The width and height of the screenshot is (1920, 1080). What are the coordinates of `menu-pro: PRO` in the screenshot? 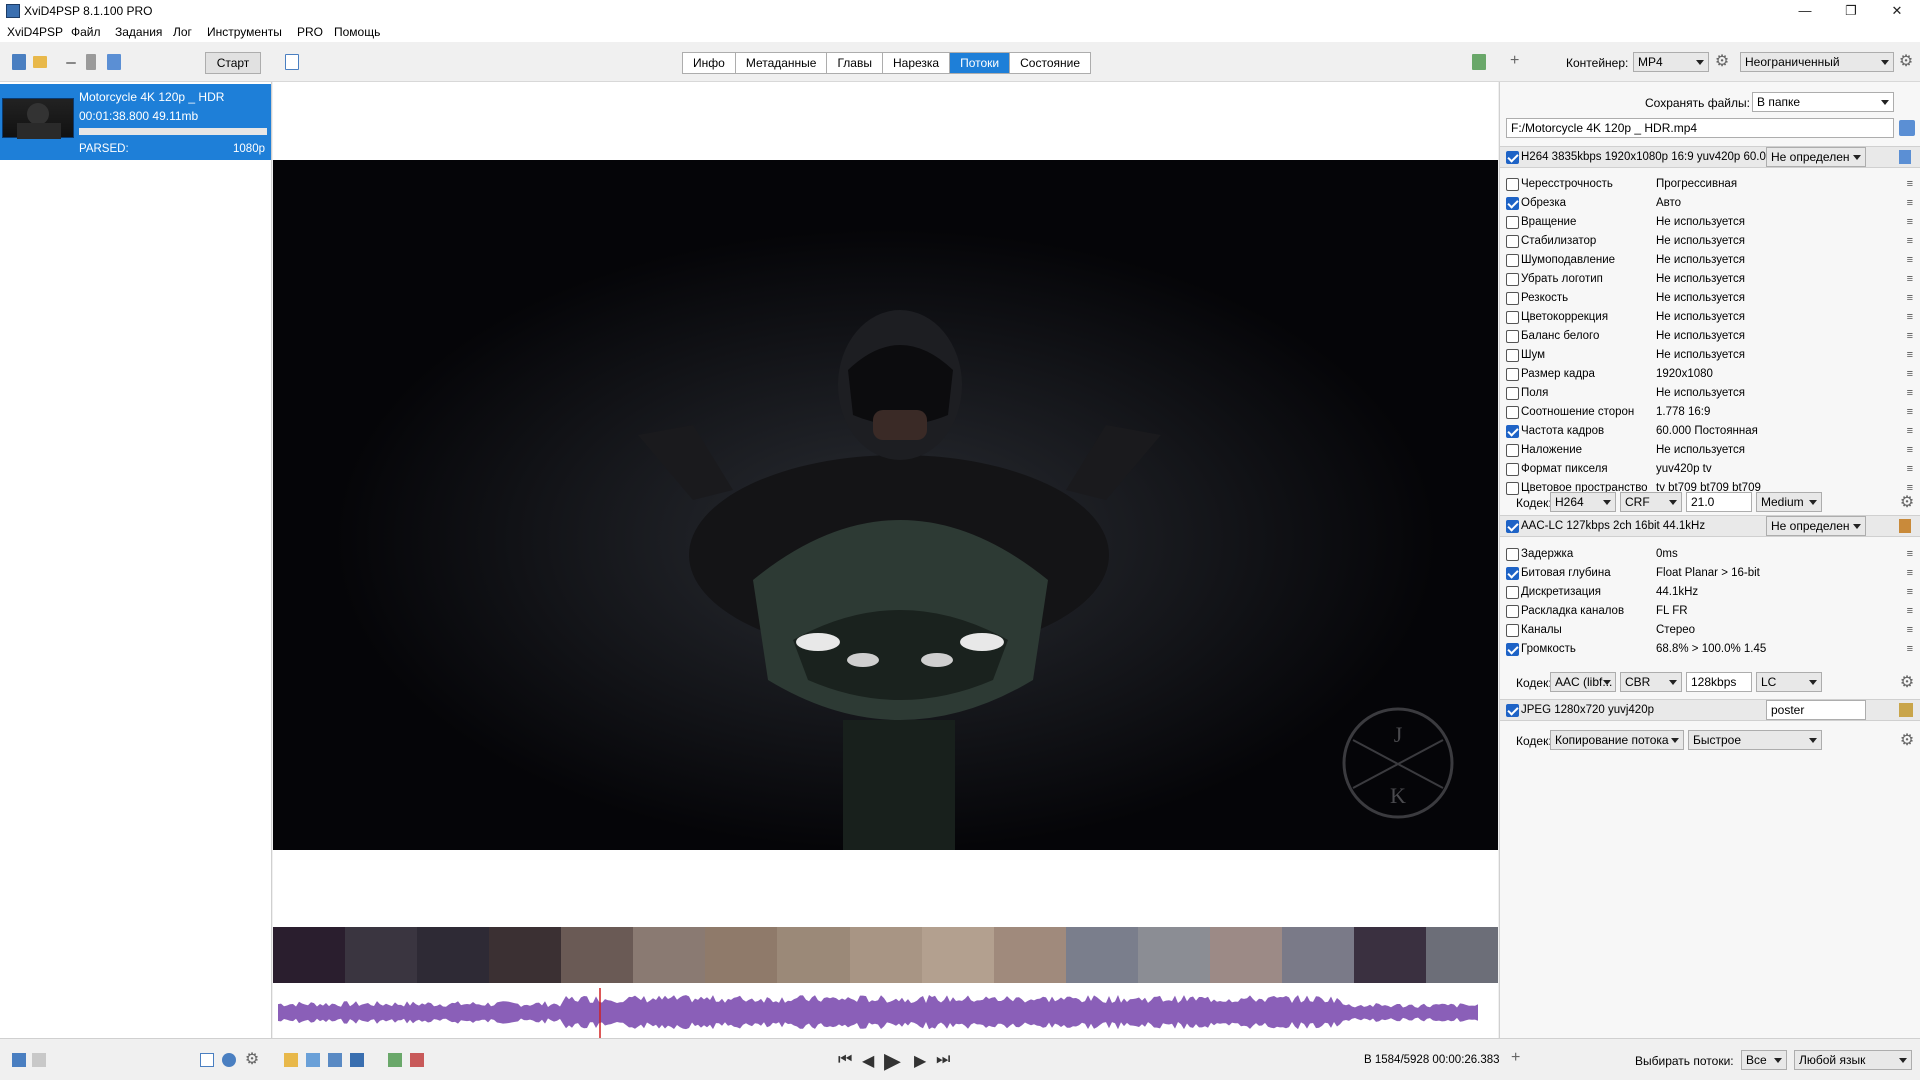 It's located at (310, 32).